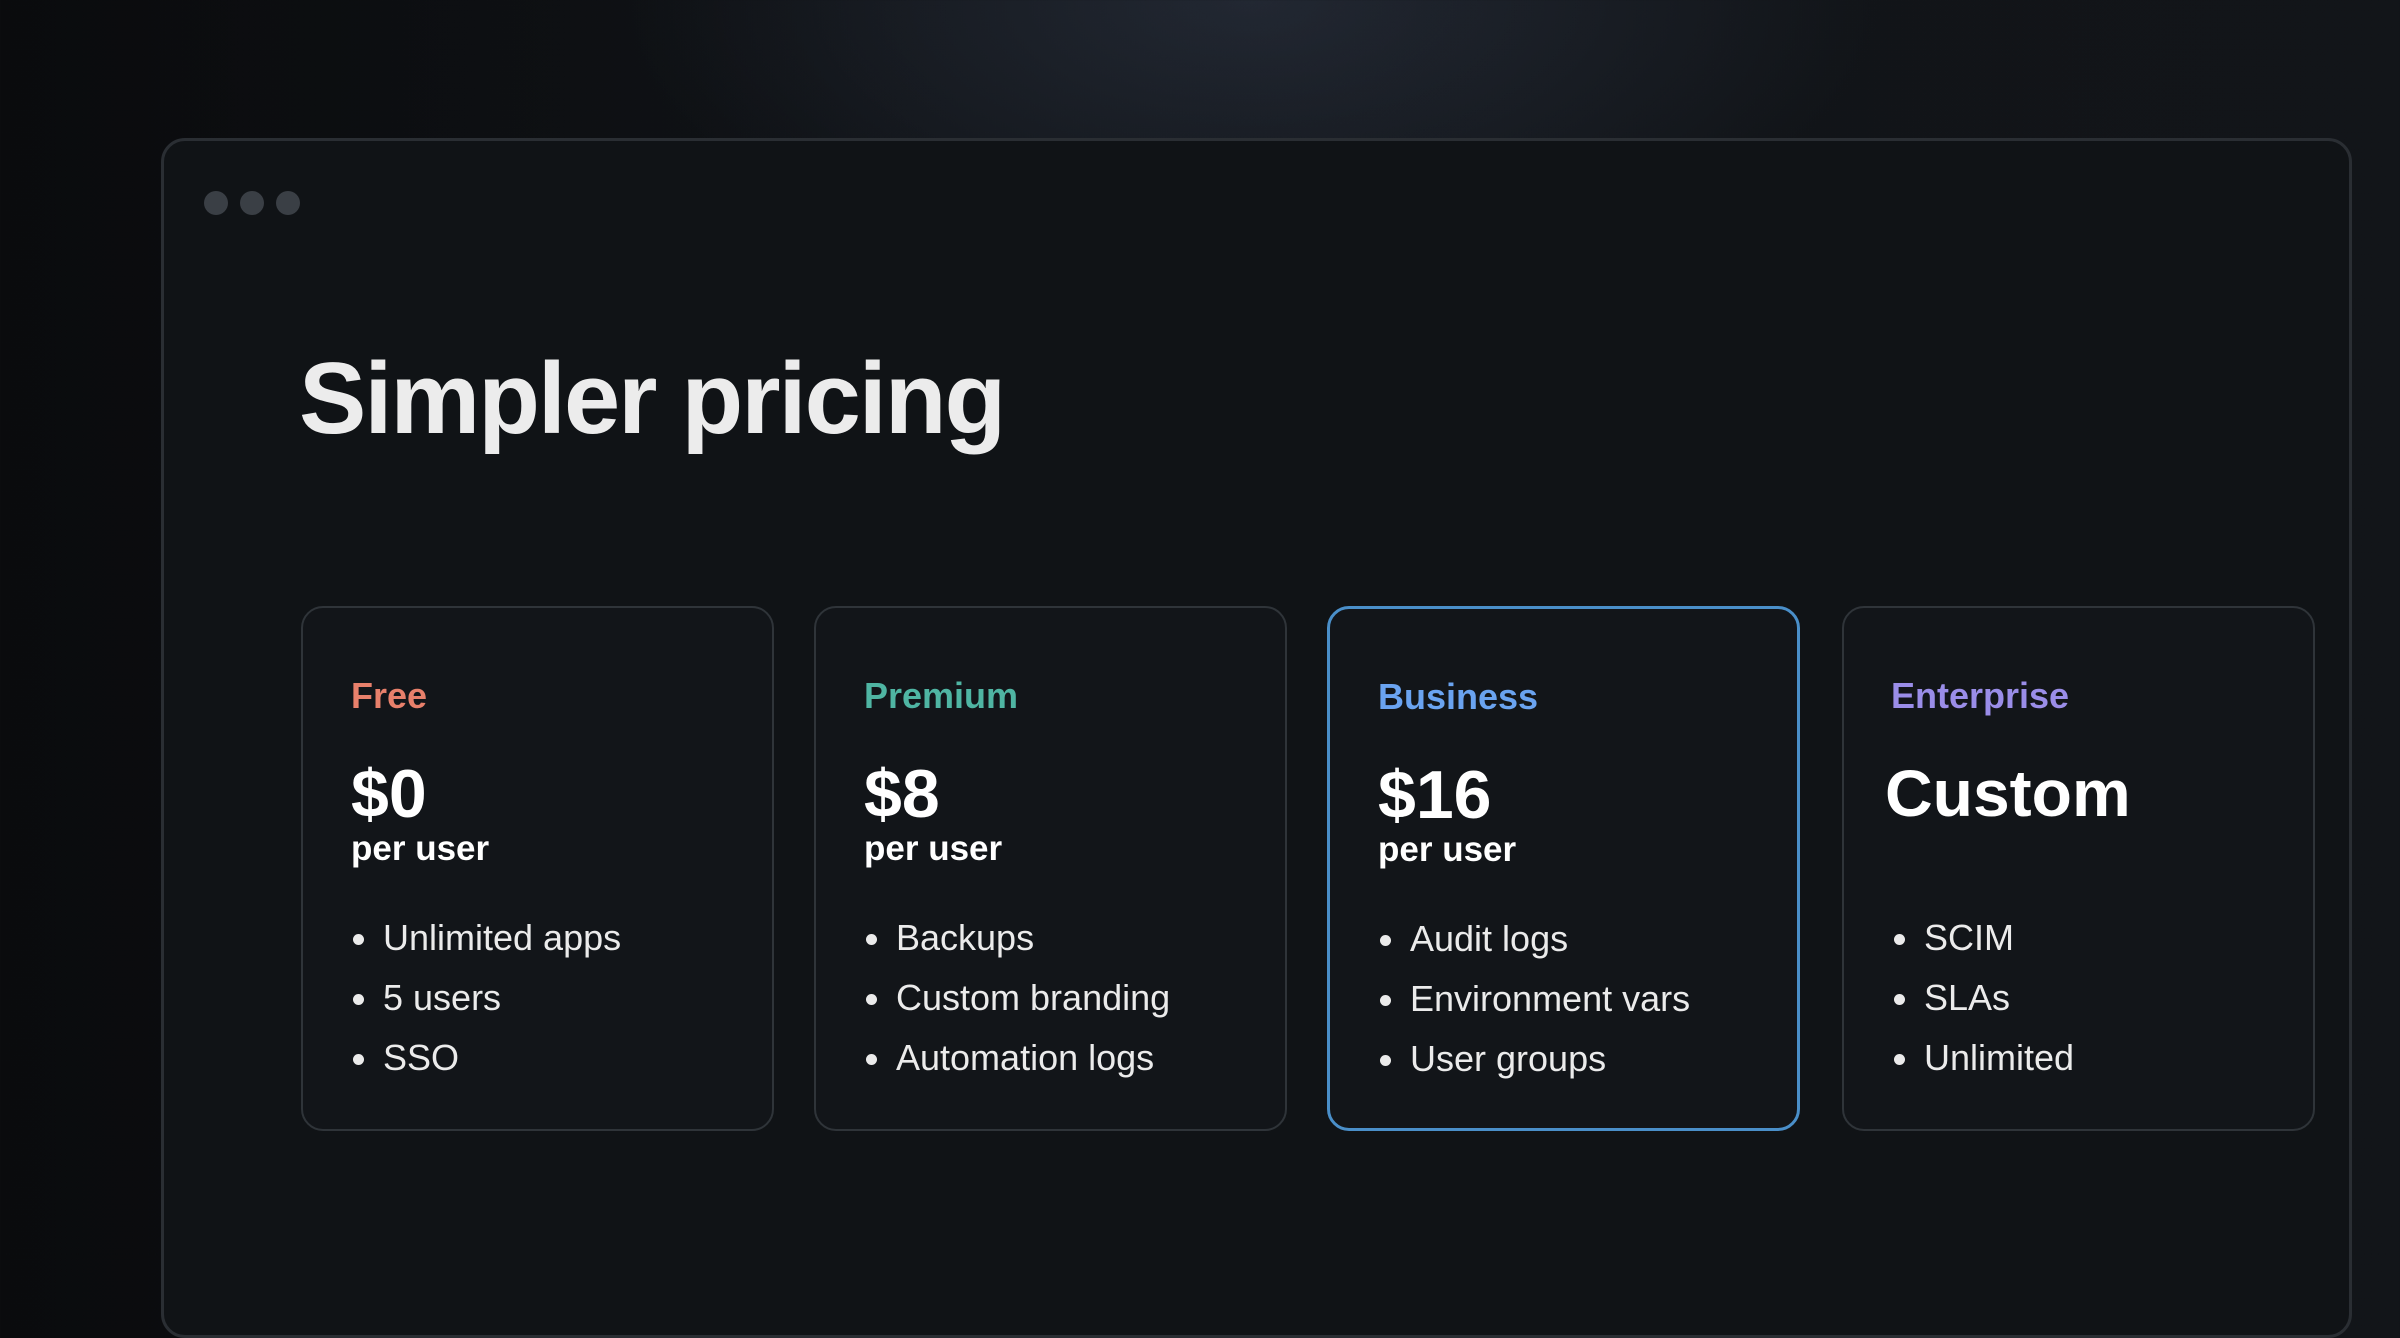 The image size is (2400, 1338). Describe the element at coordinates (1983, 1058) in the screenshot. I see `feature-item: Unlimited` at that location.